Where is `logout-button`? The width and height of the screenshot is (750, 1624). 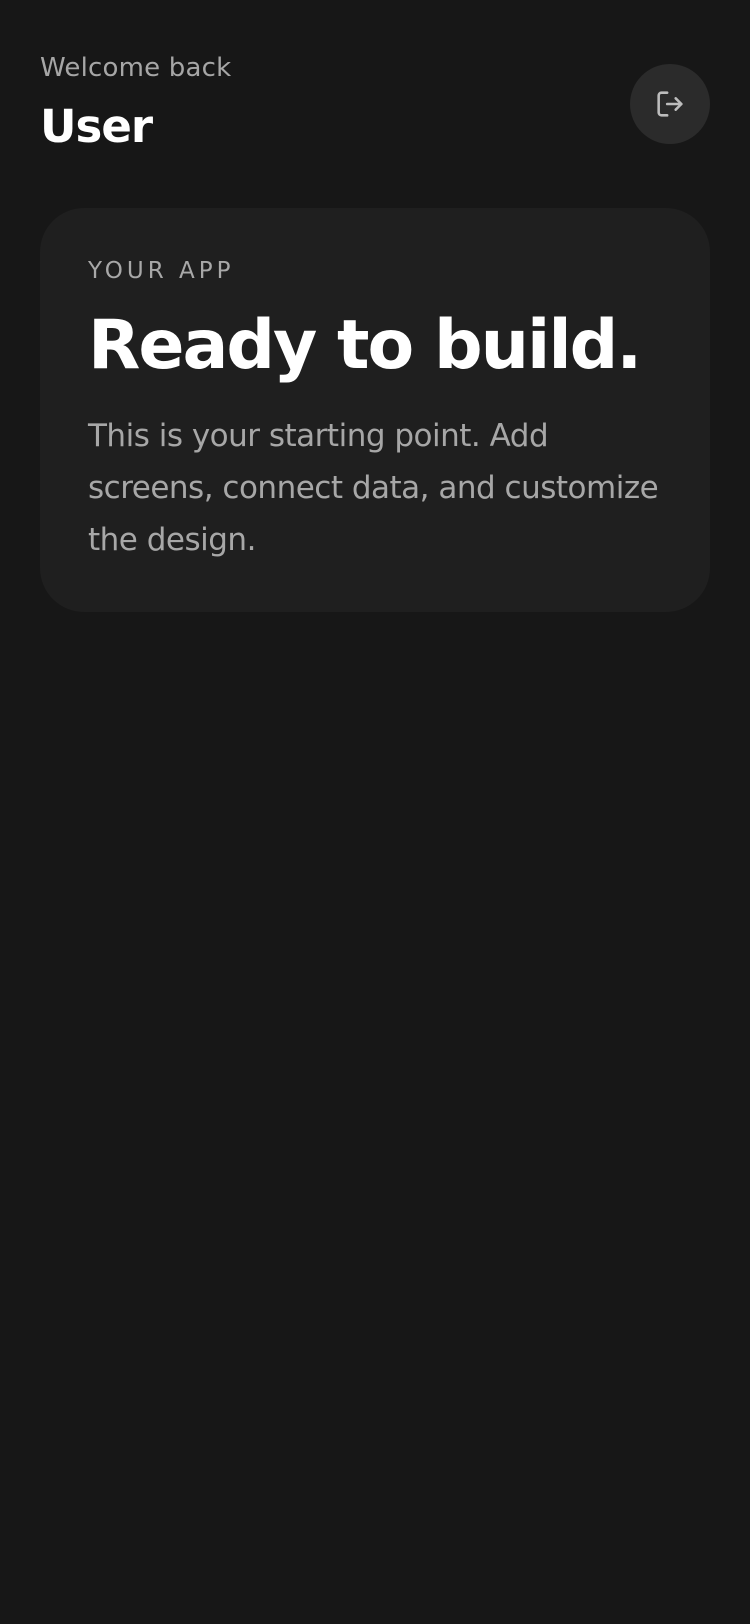 logout-button is located at coordinates (670, 104).